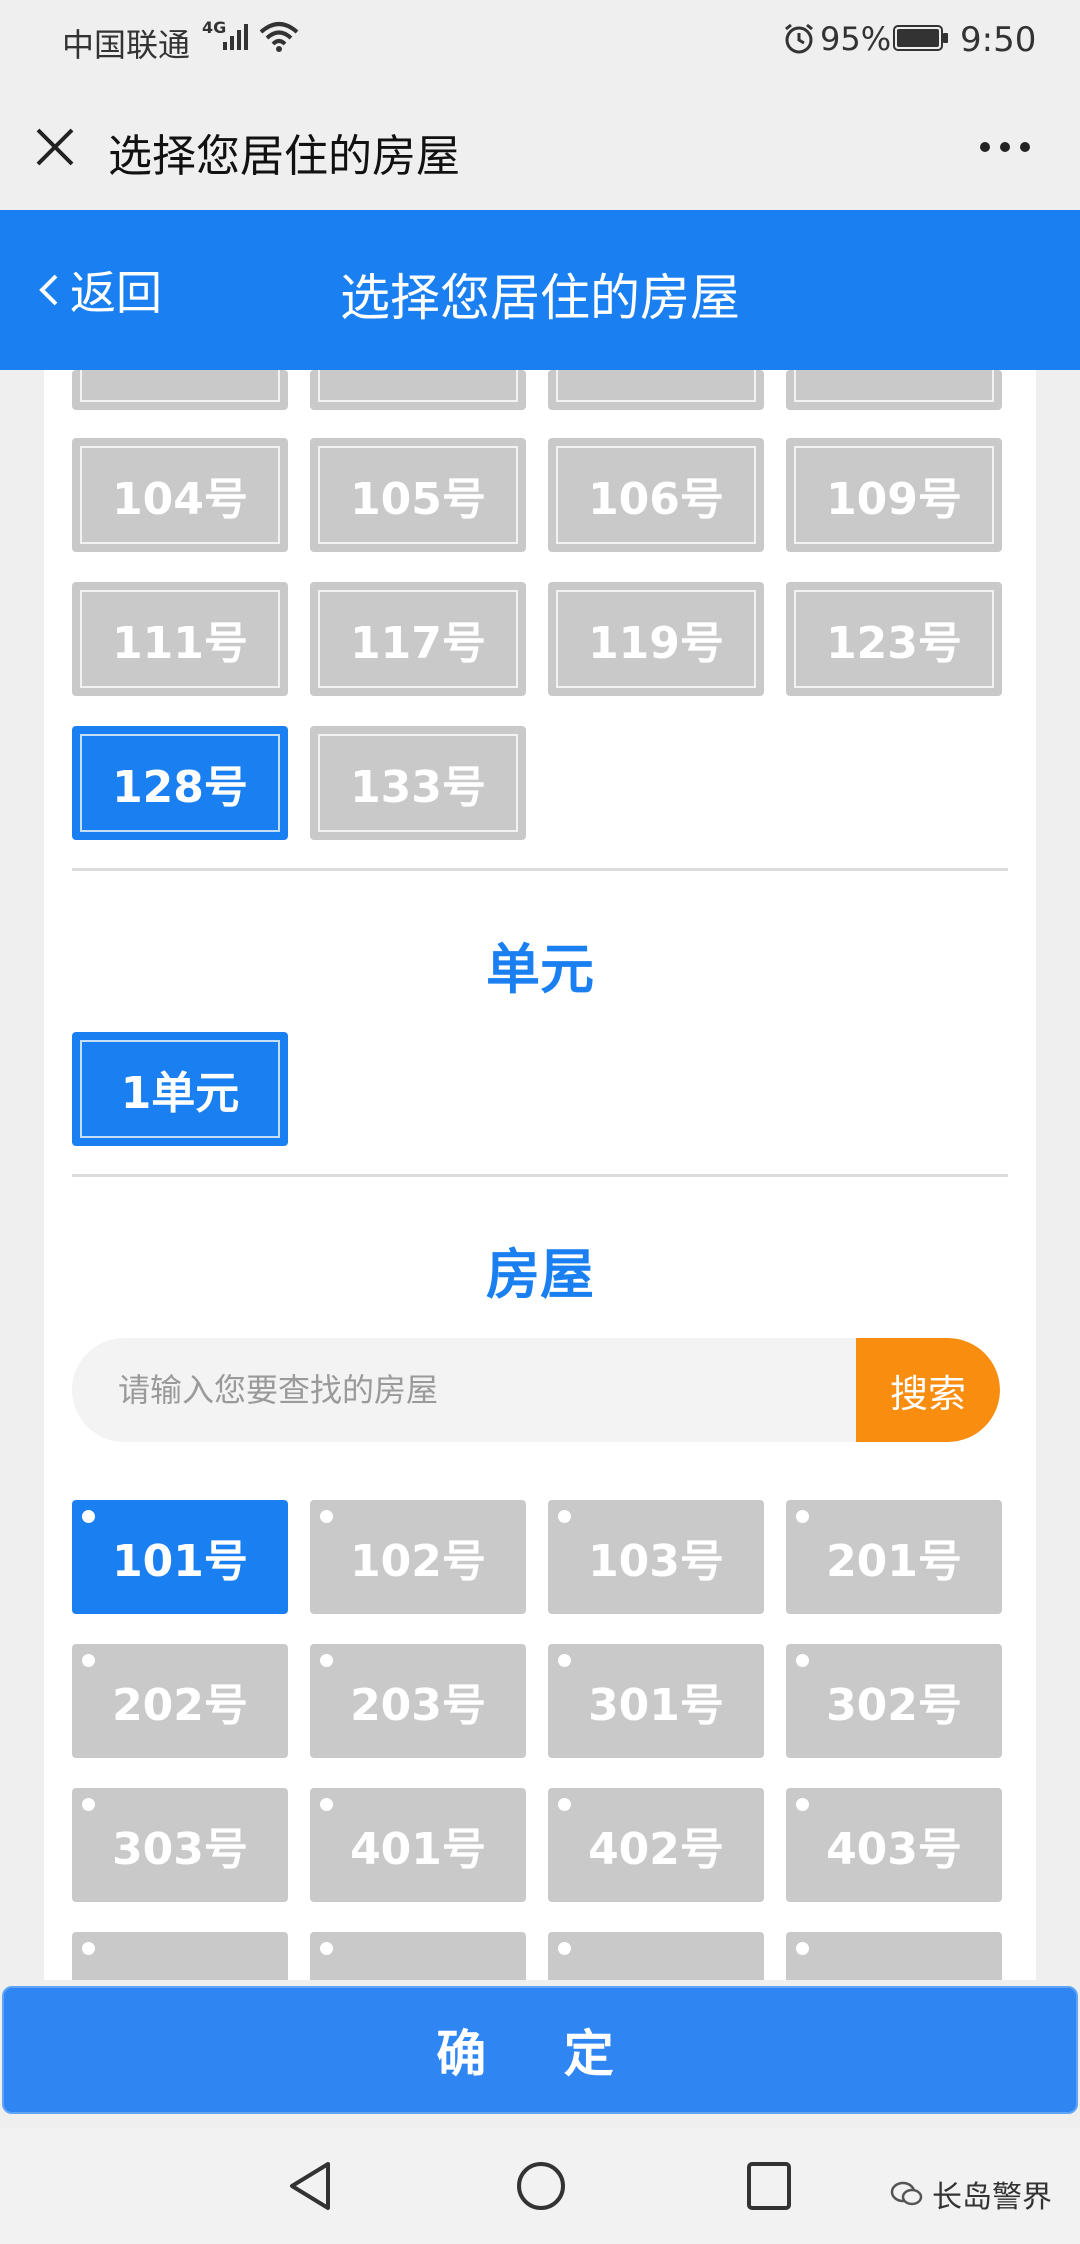 The image size is (1080, 2244). I want to click on wechat-official-account-icon, so click(906, 2193).